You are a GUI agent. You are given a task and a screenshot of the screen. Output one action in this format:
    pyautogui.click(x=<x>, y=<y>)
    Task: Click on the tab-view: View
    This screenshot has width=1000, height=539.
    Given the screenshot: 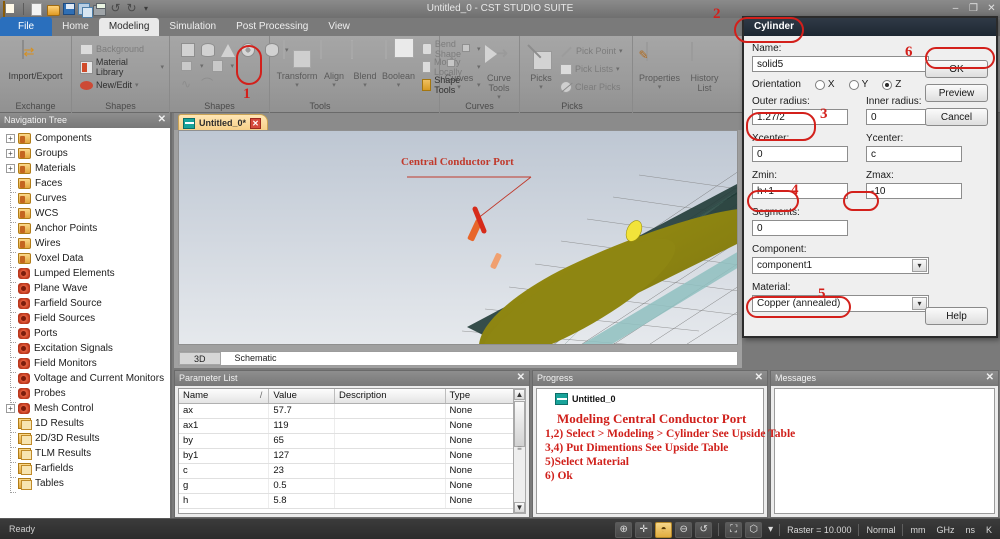 What is the action you would take?
    pyautogui.click(x=339, y=27)
    